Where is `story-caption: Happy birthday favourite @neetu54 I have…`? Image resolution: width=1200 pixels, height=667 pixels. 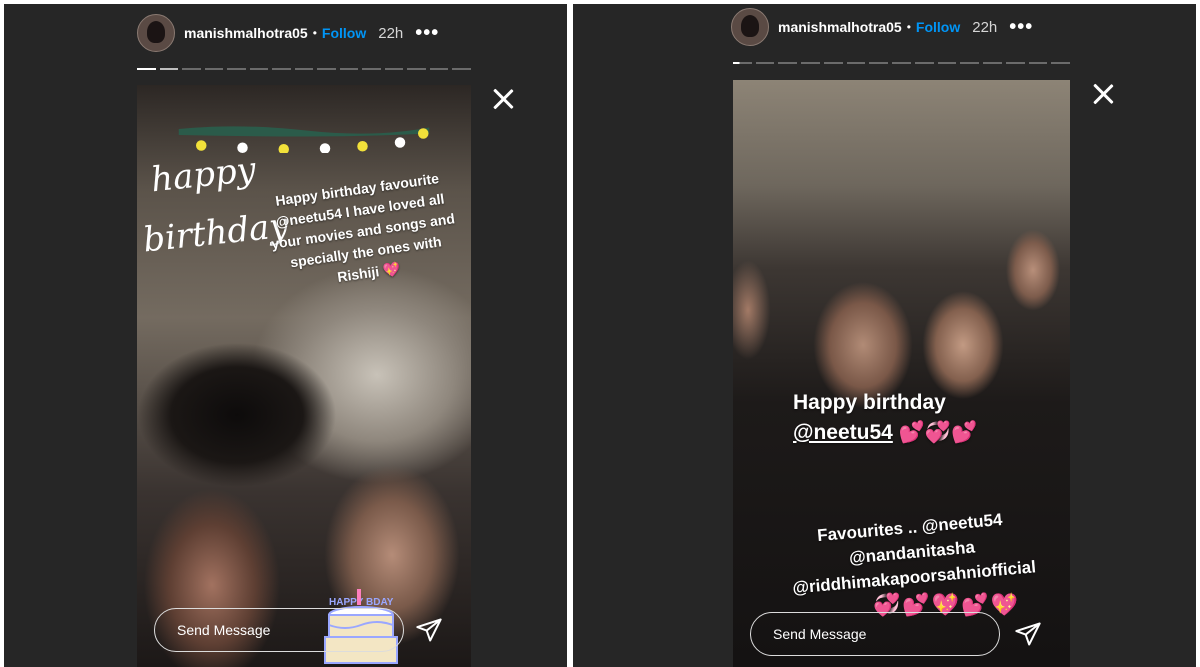 story-caption: Happy birthday favourite @neetu54 I have… is located at coordinates (363, 231).